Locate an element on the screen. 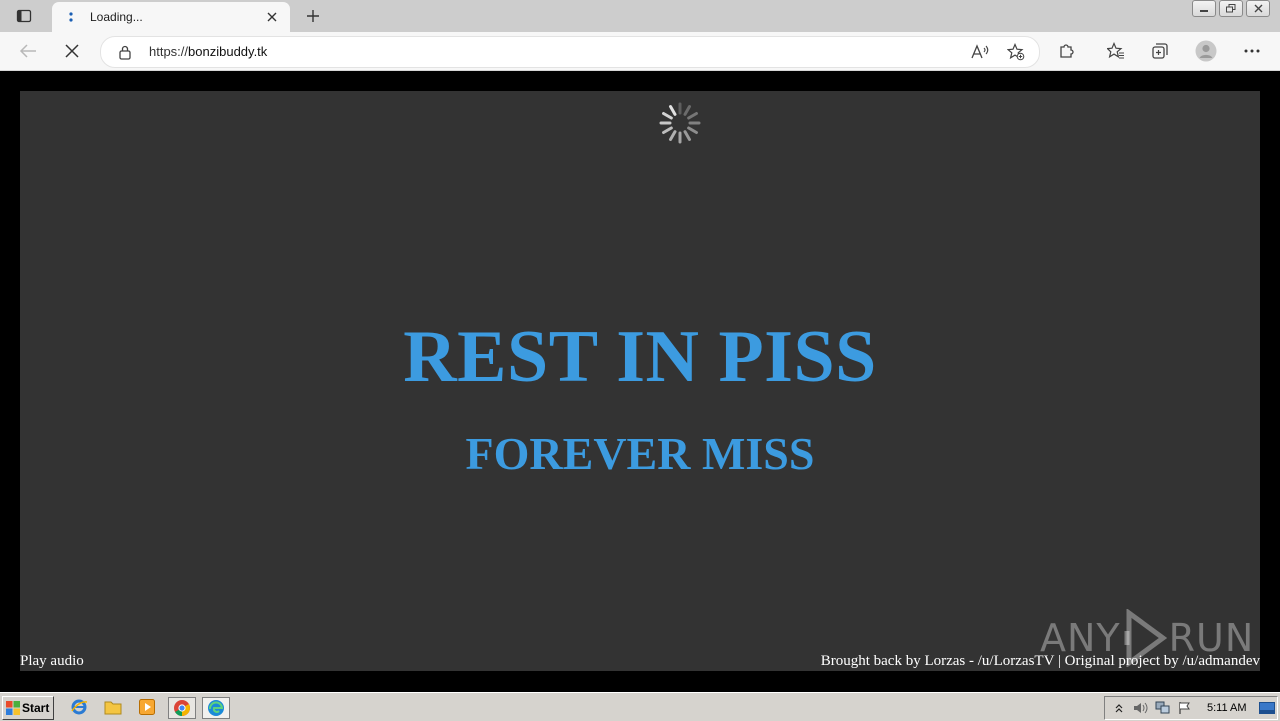 This screenshot has width=1280, height=721. tab-actions-icon is located at coordinates (24, 16).